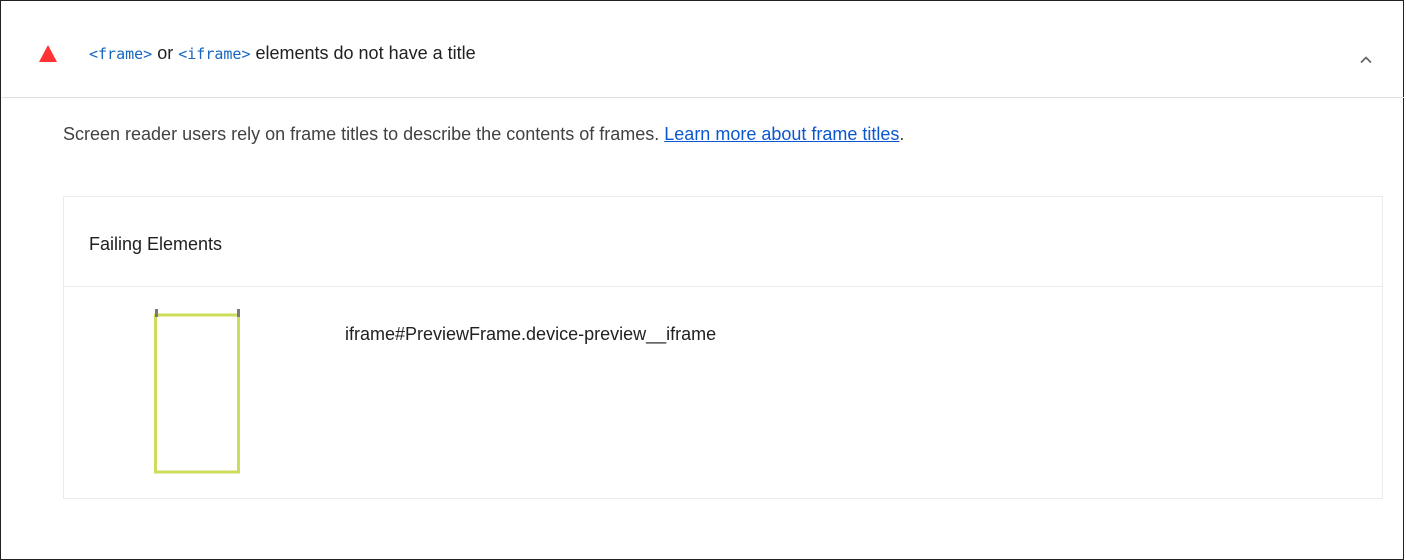 This screenshot has width=1406, height=560. What do you see at coordinates (363, 53) in the screenshot?
I see `title-rest-text: elements do not have a title` at bounding box center [363, 53].